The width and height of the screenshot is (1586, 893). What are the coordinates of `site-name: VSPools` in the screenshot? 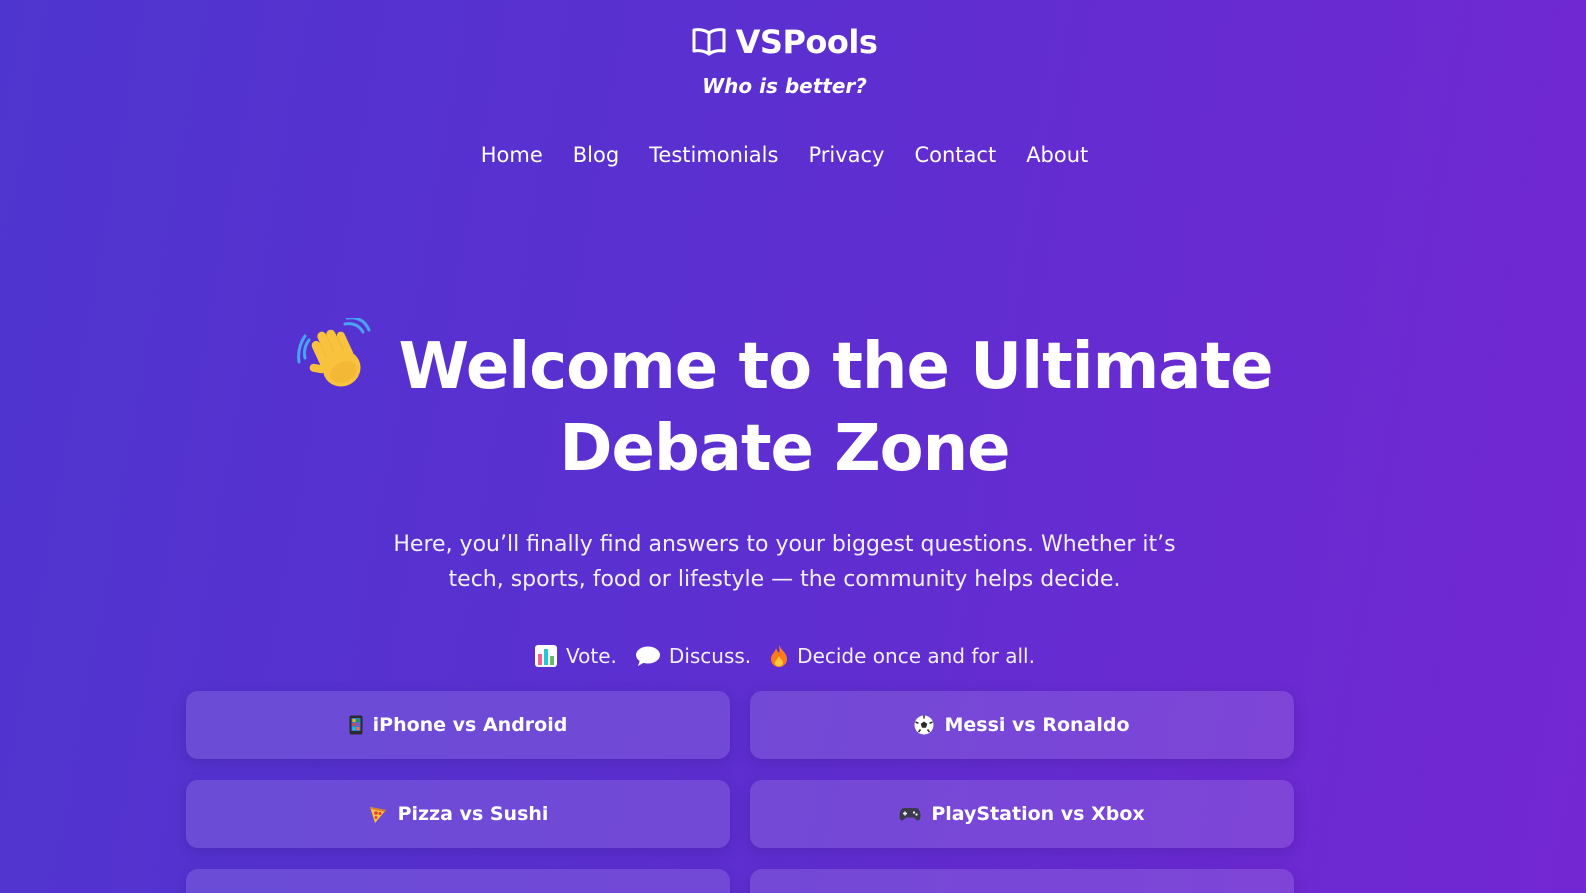 It's located at (806, 42).